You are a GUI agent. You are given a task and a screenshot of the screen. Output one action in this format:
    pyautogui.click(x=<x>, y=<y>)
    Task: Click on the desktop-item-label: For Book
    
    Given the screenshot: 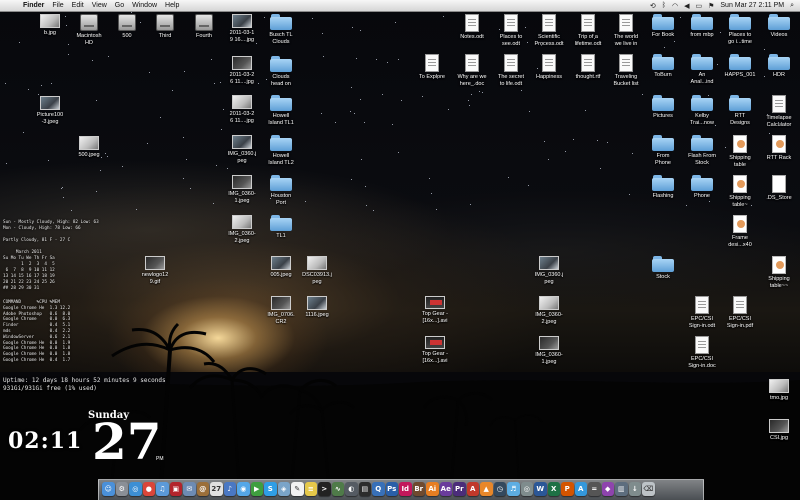 What is the action you would take?
    pyautogui.click(x=663, y=35)
    